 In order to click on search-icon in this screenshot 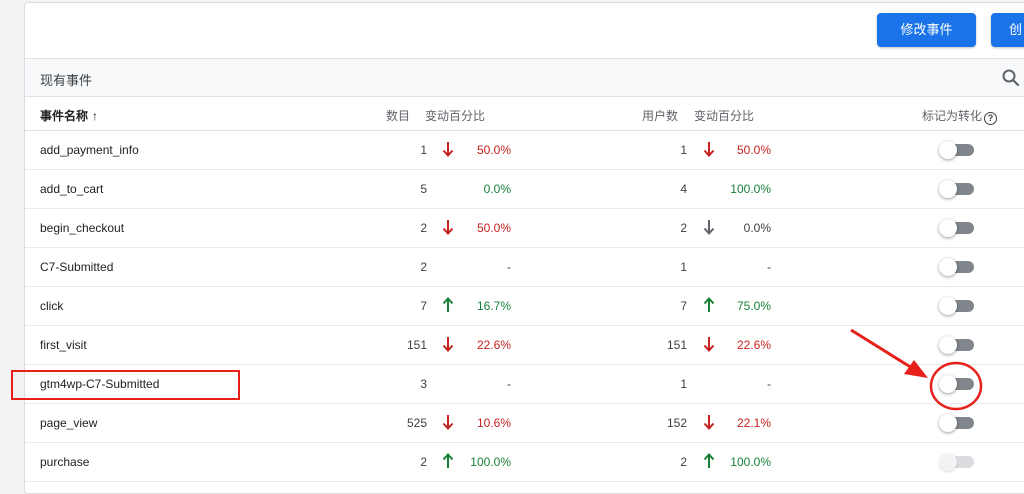, I will do `click(1011, 78)`.